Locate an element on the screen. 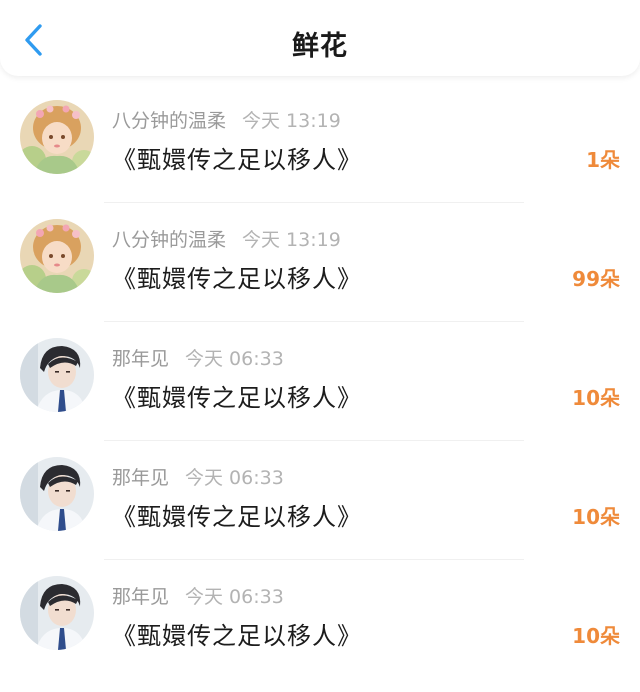  top-bar: 鲜花 is located at coordinates (320, 38).